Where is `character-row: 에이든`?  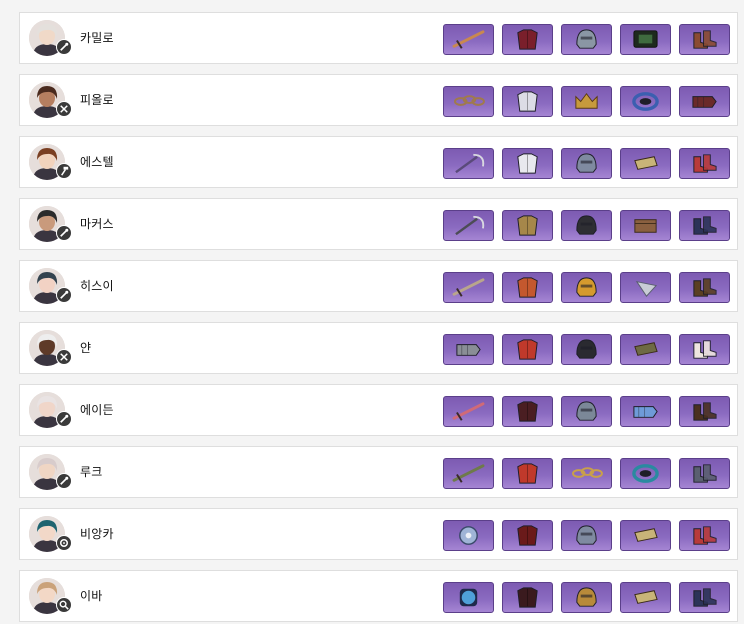 character-row: 에이든 is located at coordinates (378, 410).